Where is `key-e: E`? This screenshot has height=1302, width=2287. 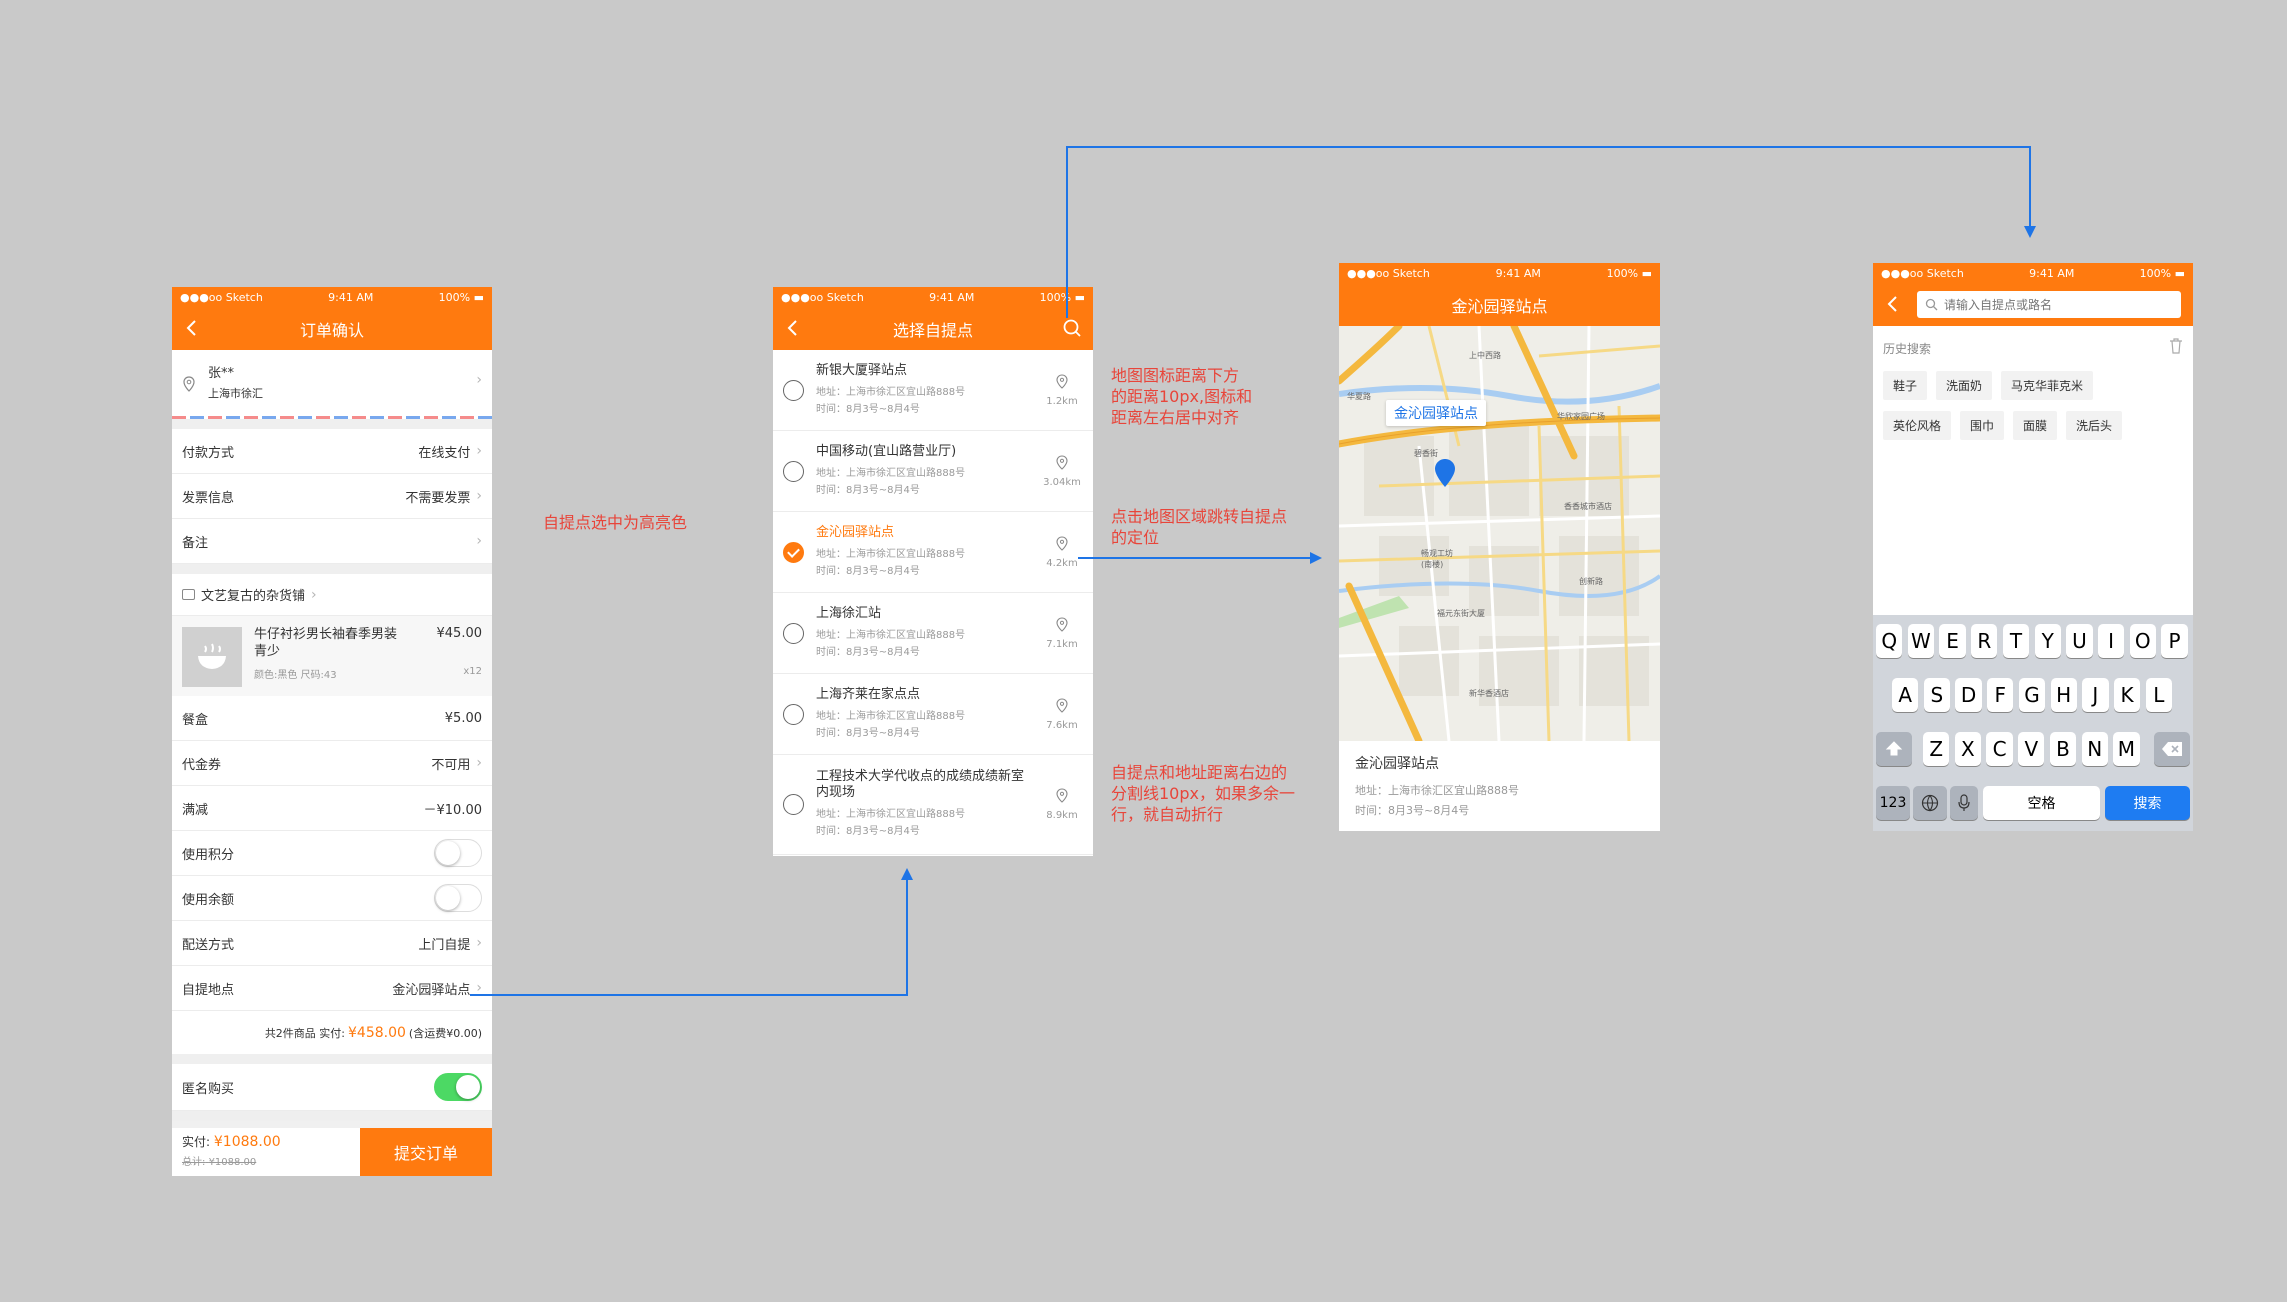 key-e: E is located at coordinates (1952, 641).